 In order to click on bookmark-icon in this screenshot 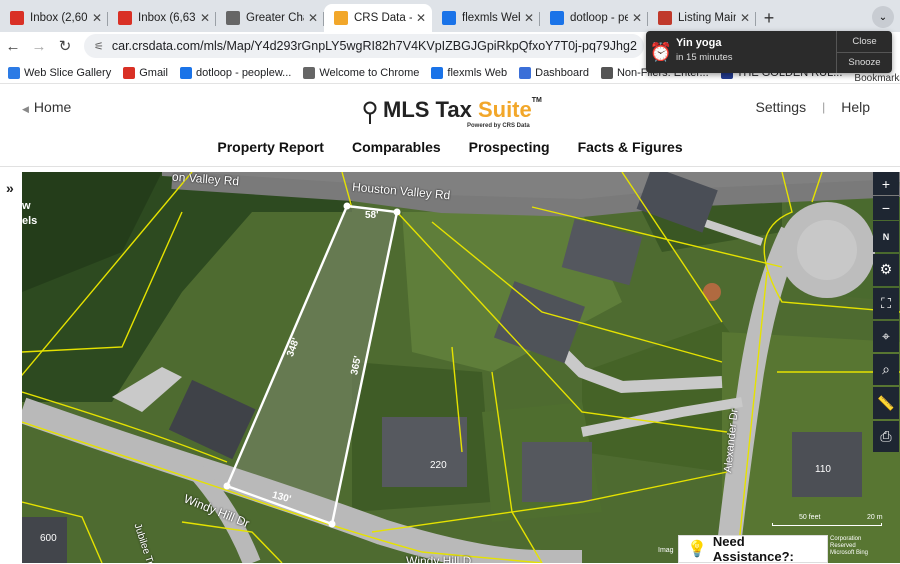, I will do `click(14, 72)`.